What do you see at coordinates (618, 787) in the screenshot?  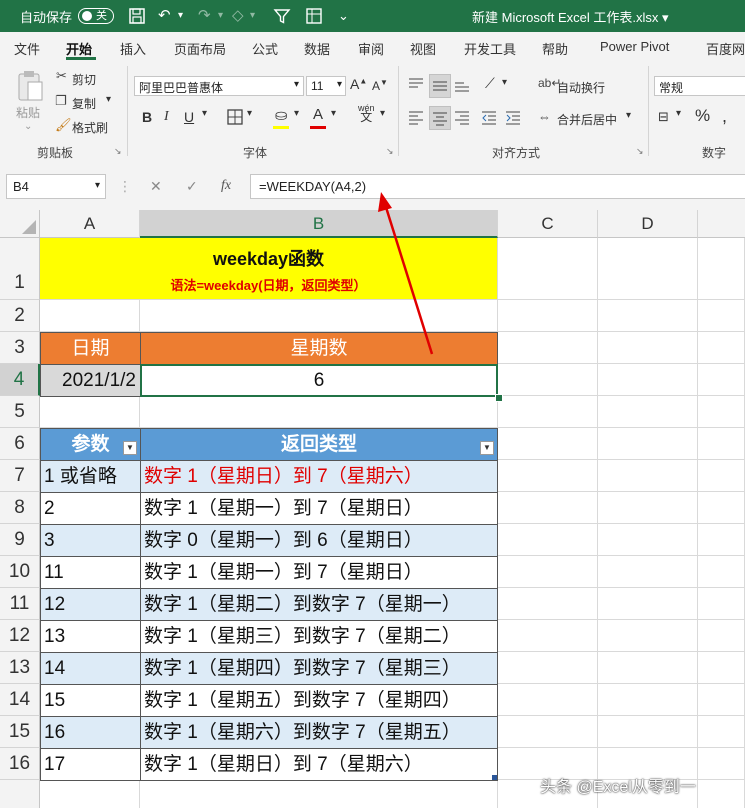 I see `watermark: 头条 @Excel从零到一` at bounding box center [618, 787].